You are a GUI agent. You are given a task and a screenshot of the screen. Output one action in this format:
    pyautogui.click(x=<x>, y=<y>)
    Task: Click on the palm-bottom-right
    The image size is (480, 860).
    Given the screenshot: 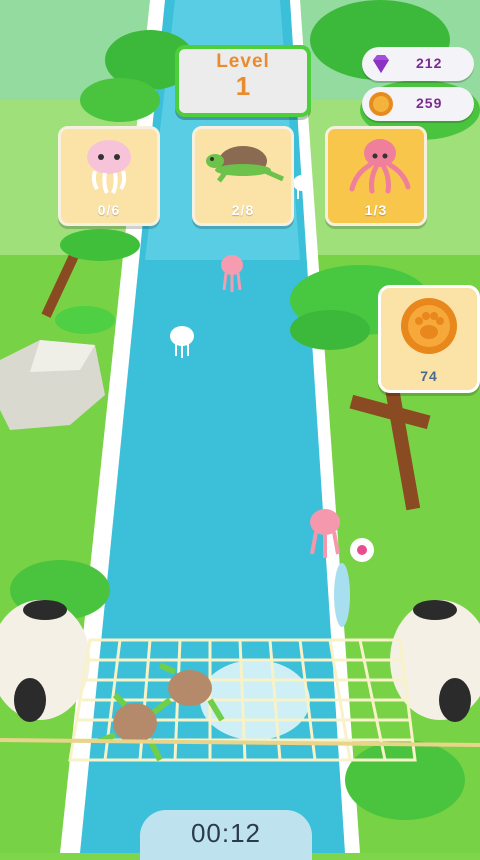 What is the action you would take?
    pyautogui.click(x=405, y=780)
    